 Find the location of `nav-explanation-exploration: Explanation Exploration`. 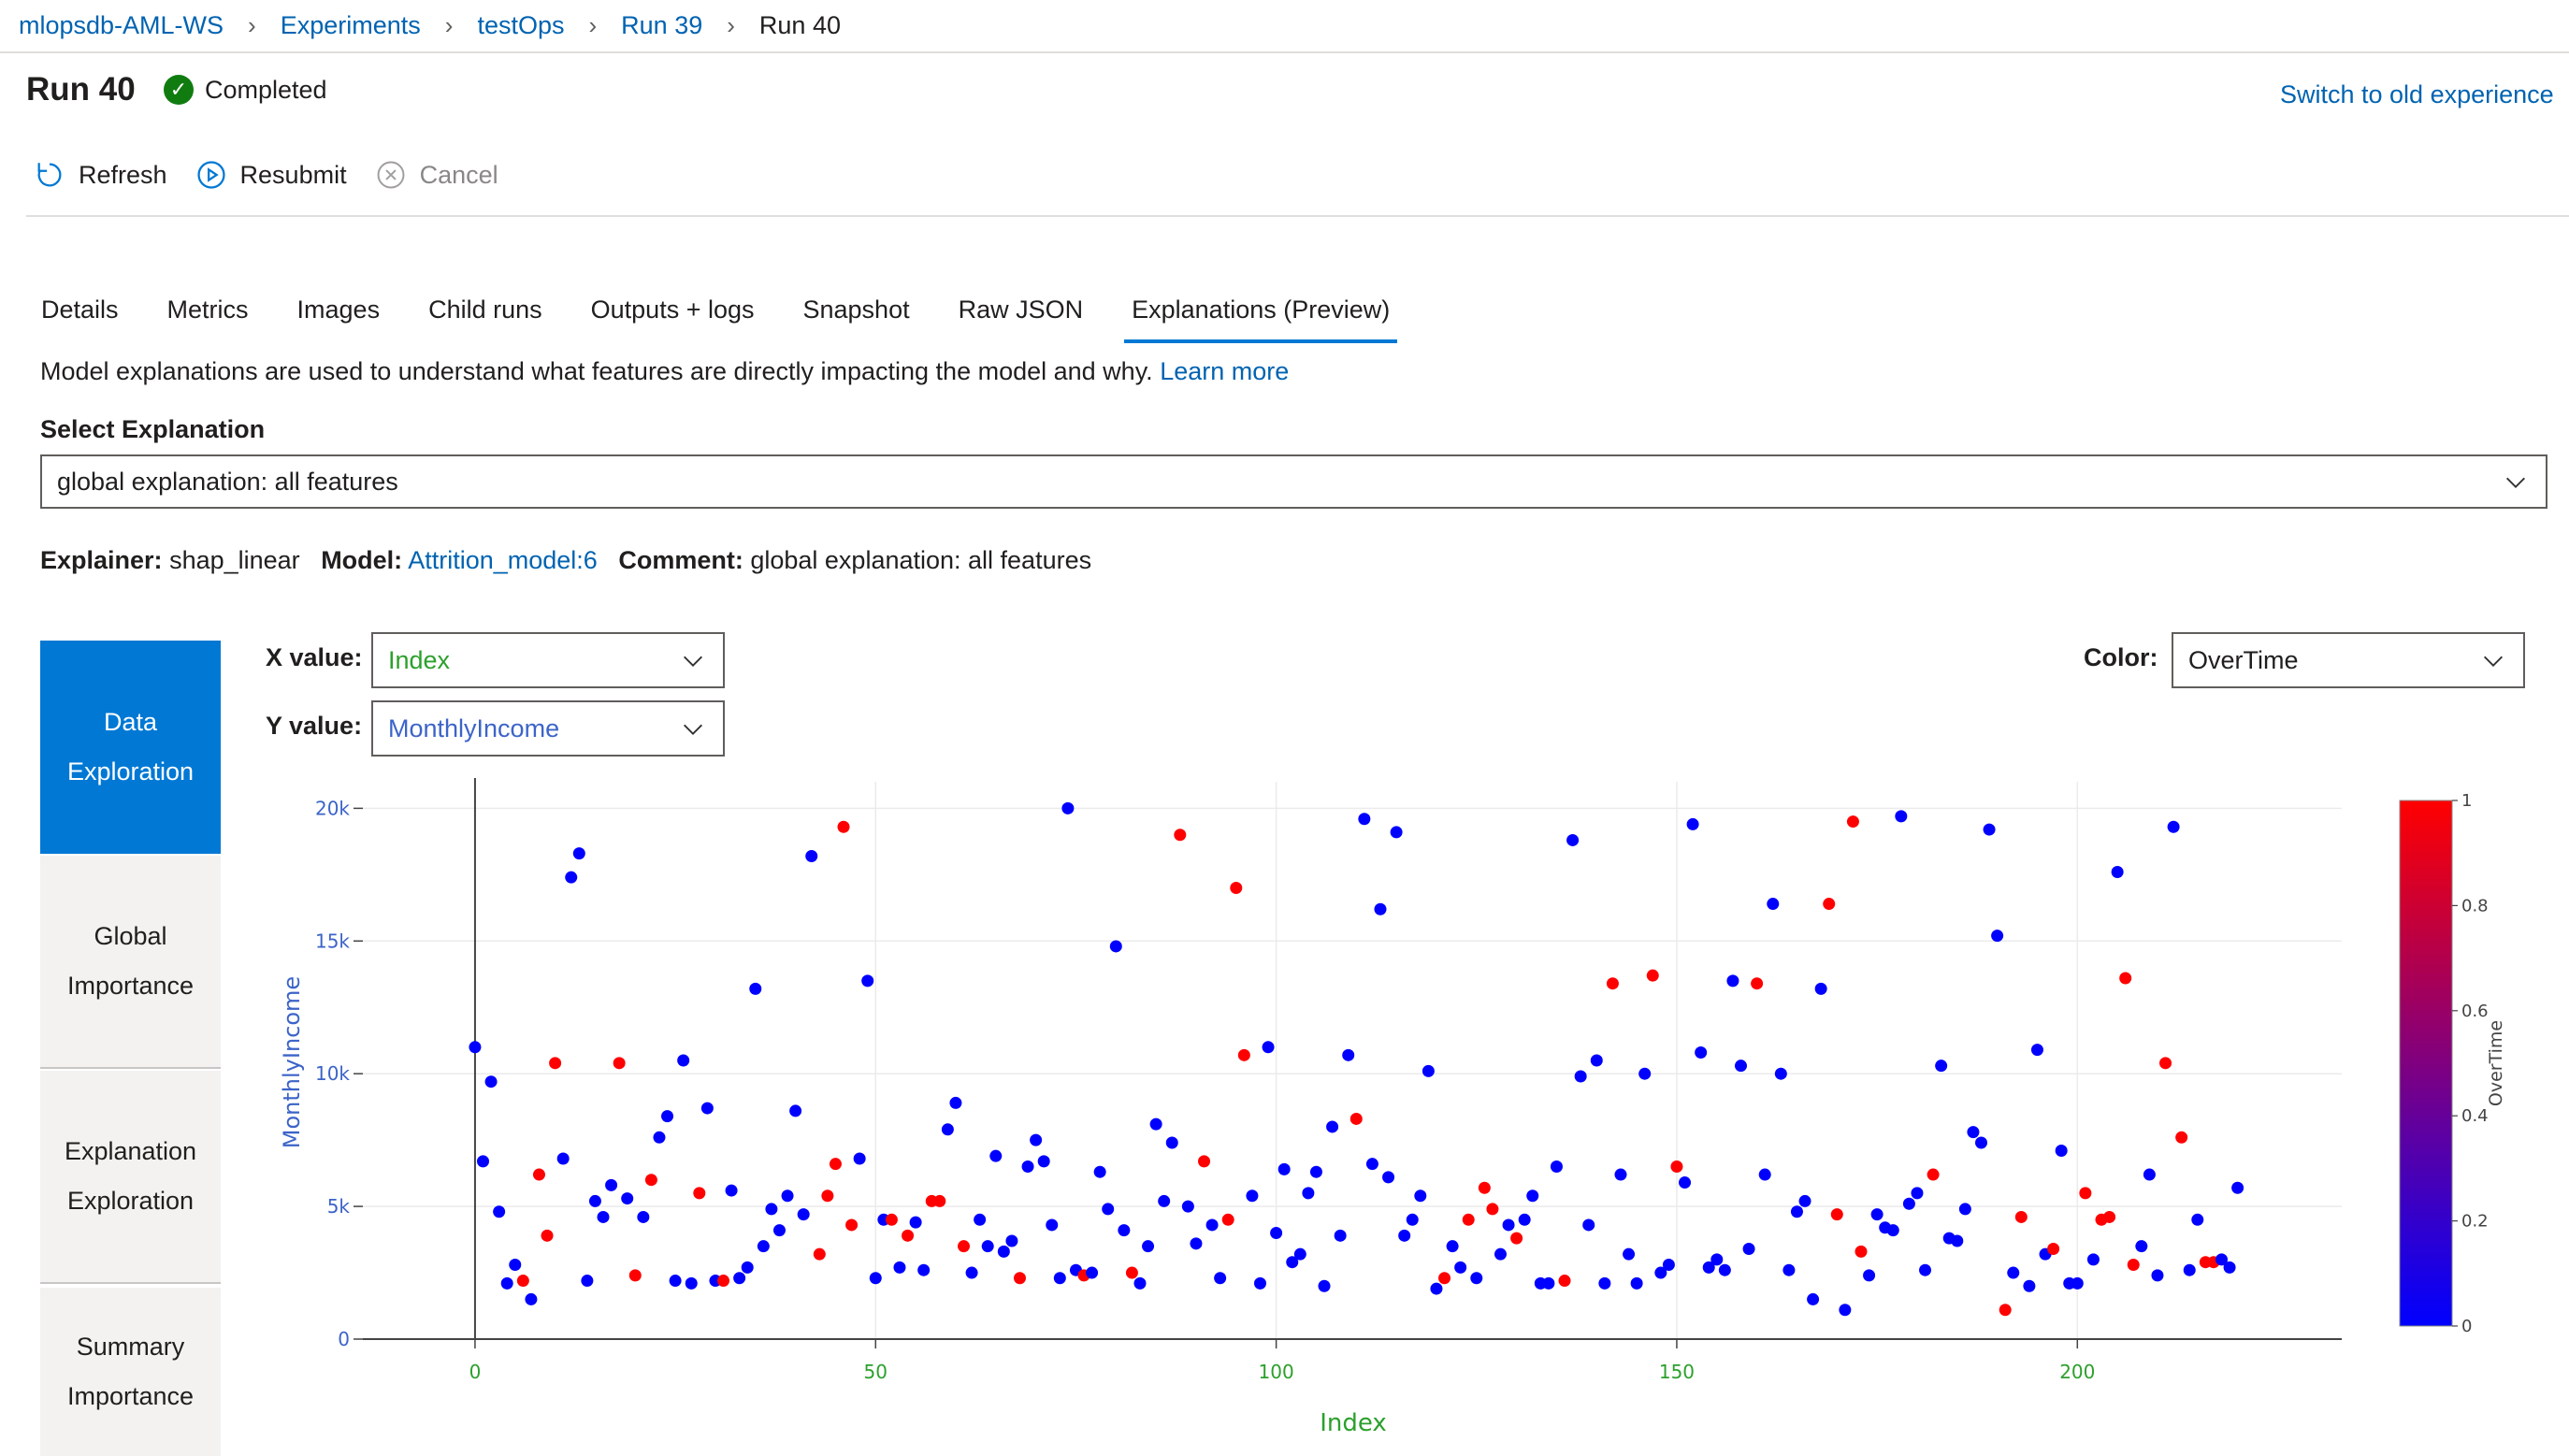

nav-explanation-exploration: Explanation Exploration is located at coordinates (130, 1177).